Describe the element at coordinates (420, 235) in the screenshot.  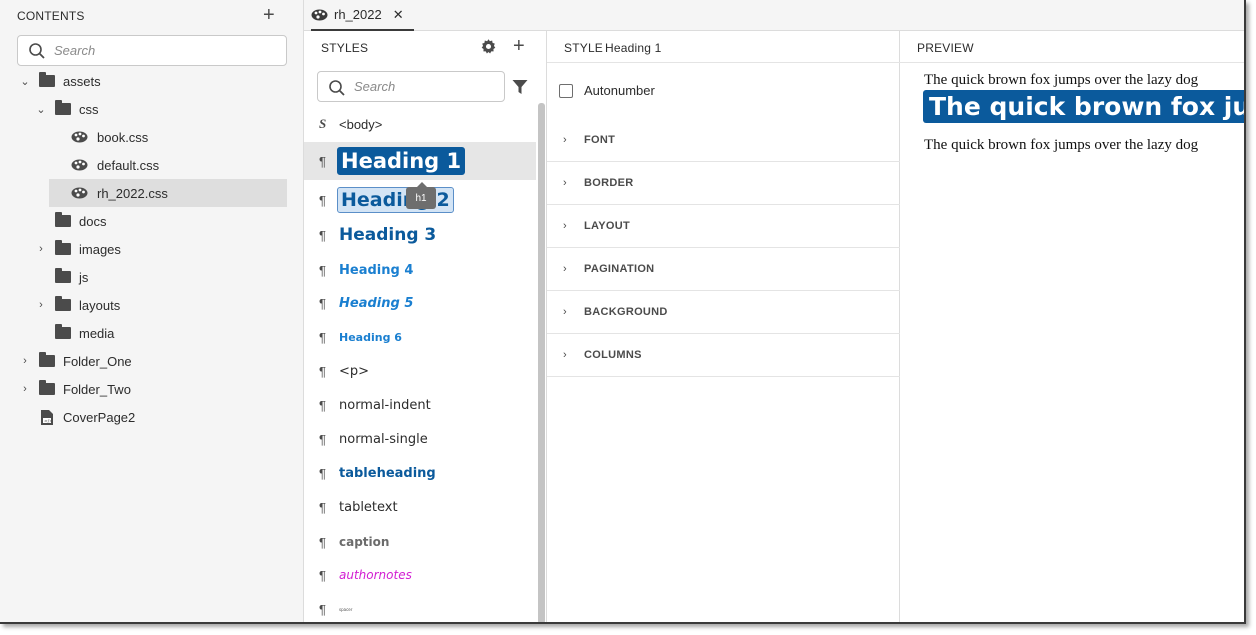
I see `style-item-heading-3: ¶ Heading 3` at that location.